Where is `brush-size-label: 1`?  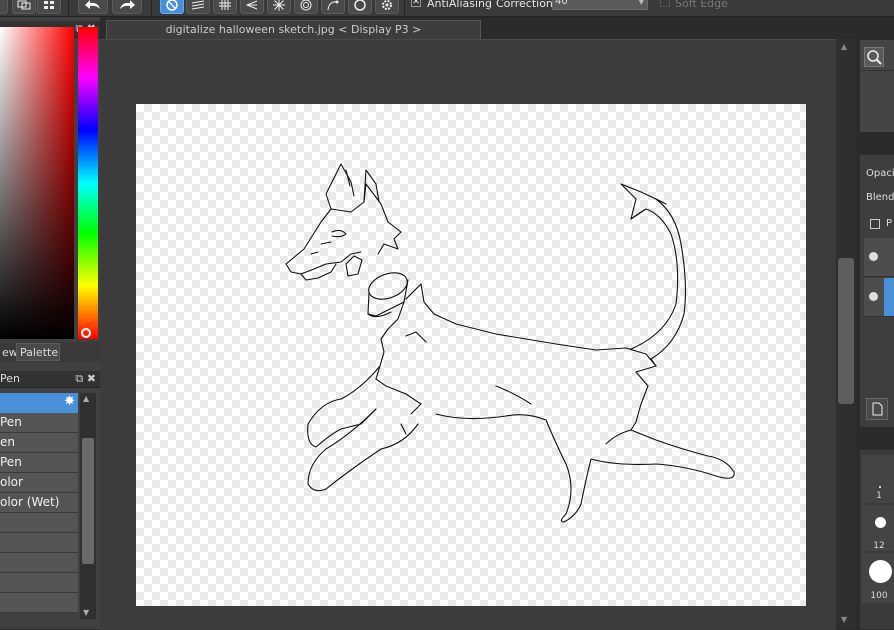
brush-size-label: 1 is located at coordinates (879, 496).